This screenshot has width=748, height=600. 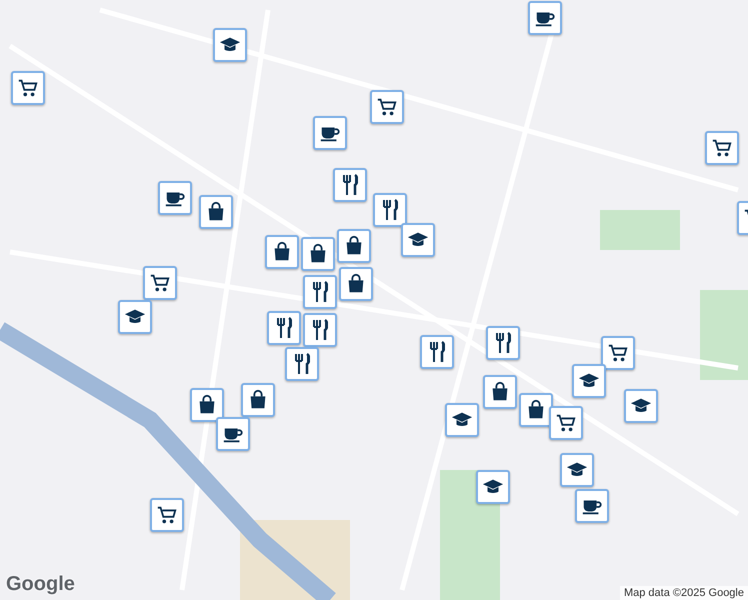 What do you see at coordinates (40, 584) in the screenshot?
I see `map-logo: Google` at bounding box center [40, 584].